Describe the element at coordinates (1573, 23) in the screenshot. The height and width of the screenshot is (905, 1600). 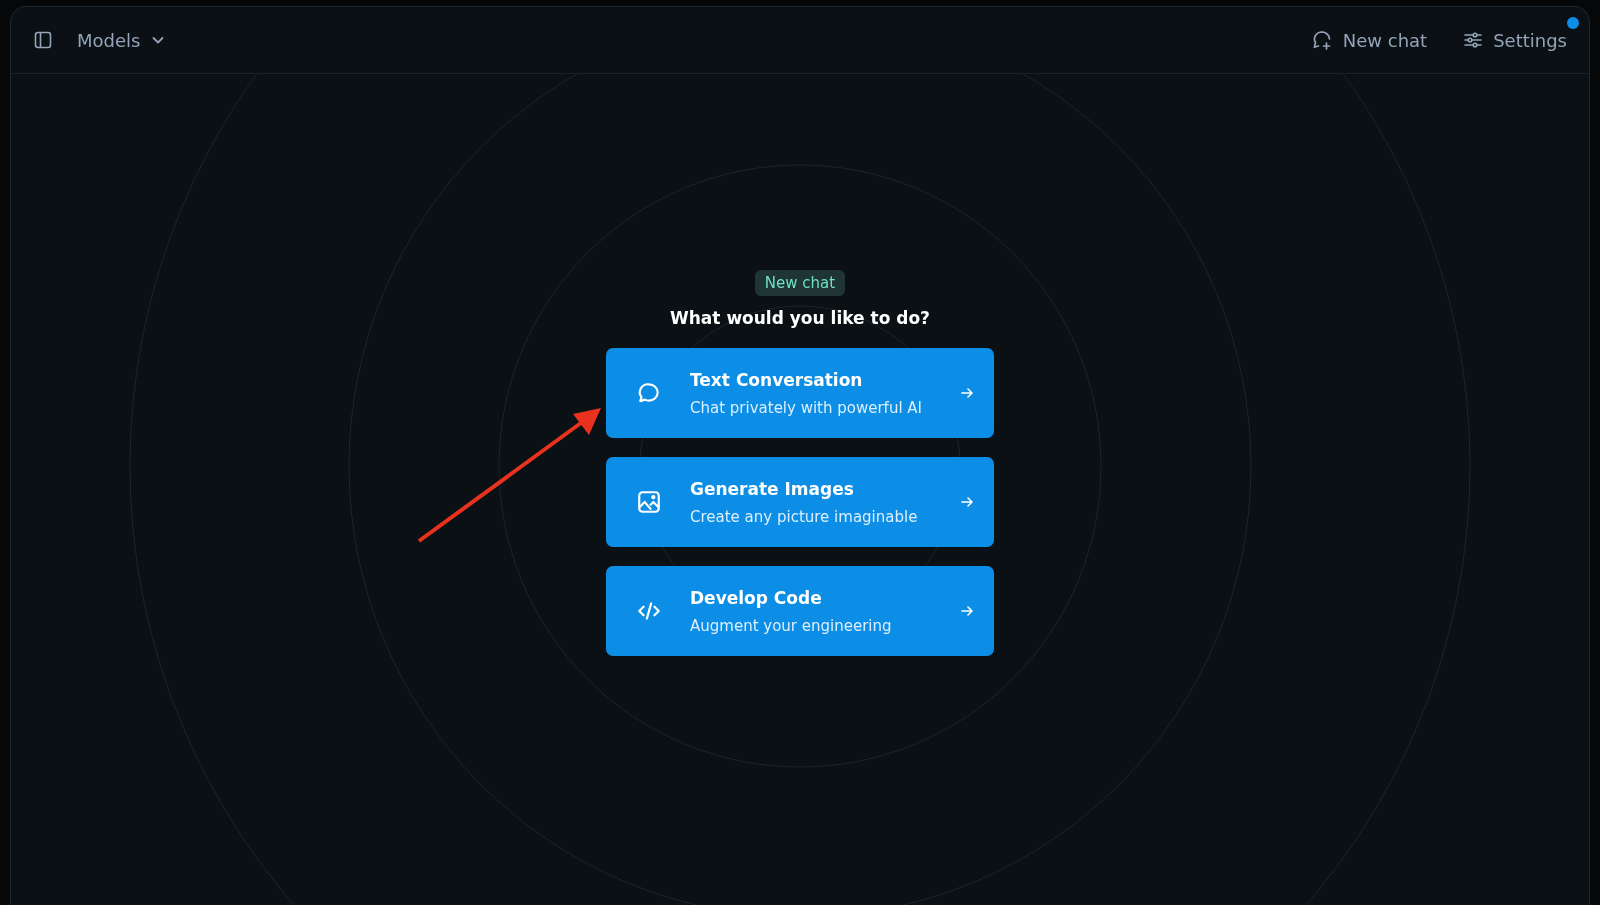
I see `notification-dot` at that location.